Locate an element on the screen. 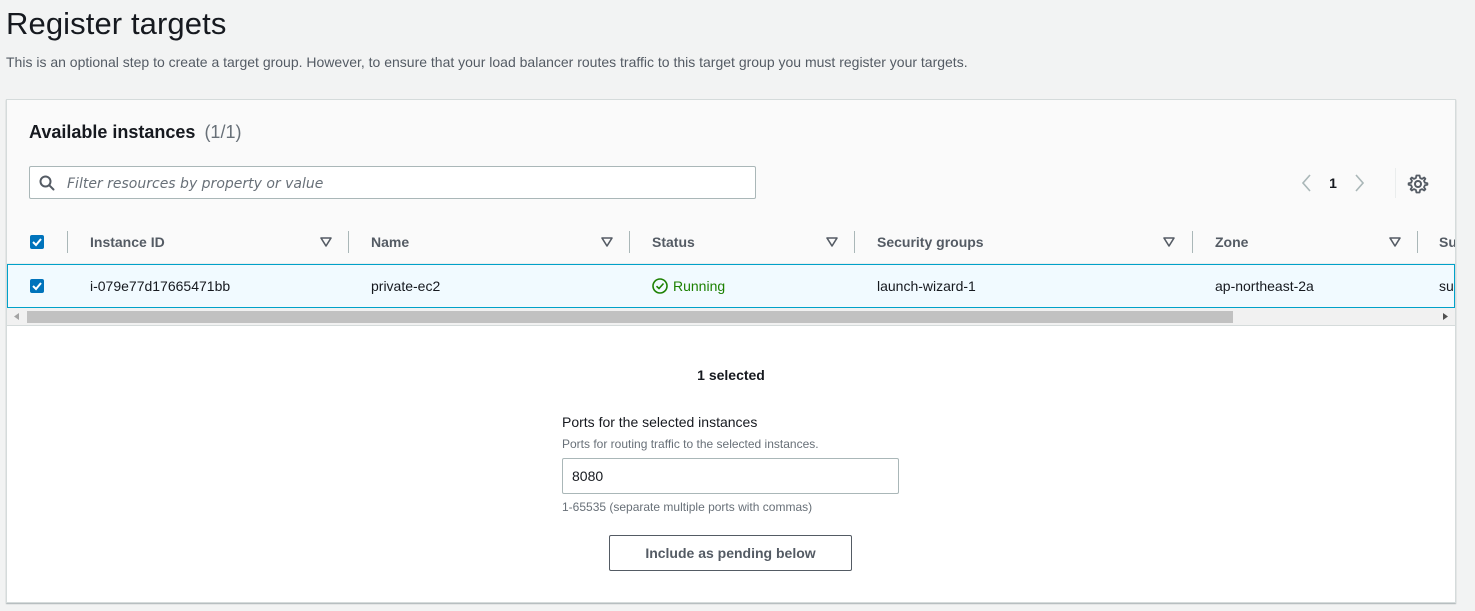 The width and height of the screenshot is (1475, 611). instance-count: (1/1) is located at coordinates (223, 132).